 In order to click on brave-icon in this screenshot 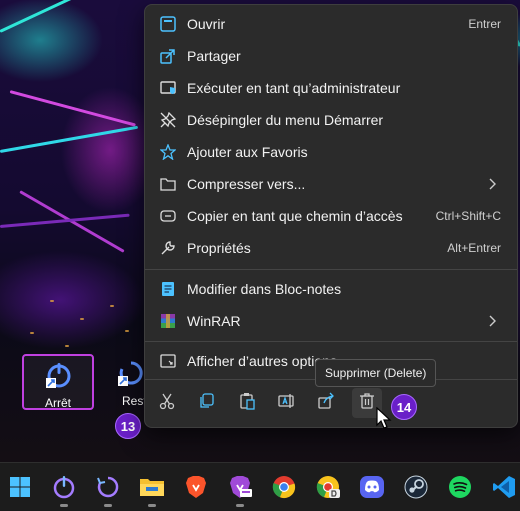, I will do `click(196, 487)`.